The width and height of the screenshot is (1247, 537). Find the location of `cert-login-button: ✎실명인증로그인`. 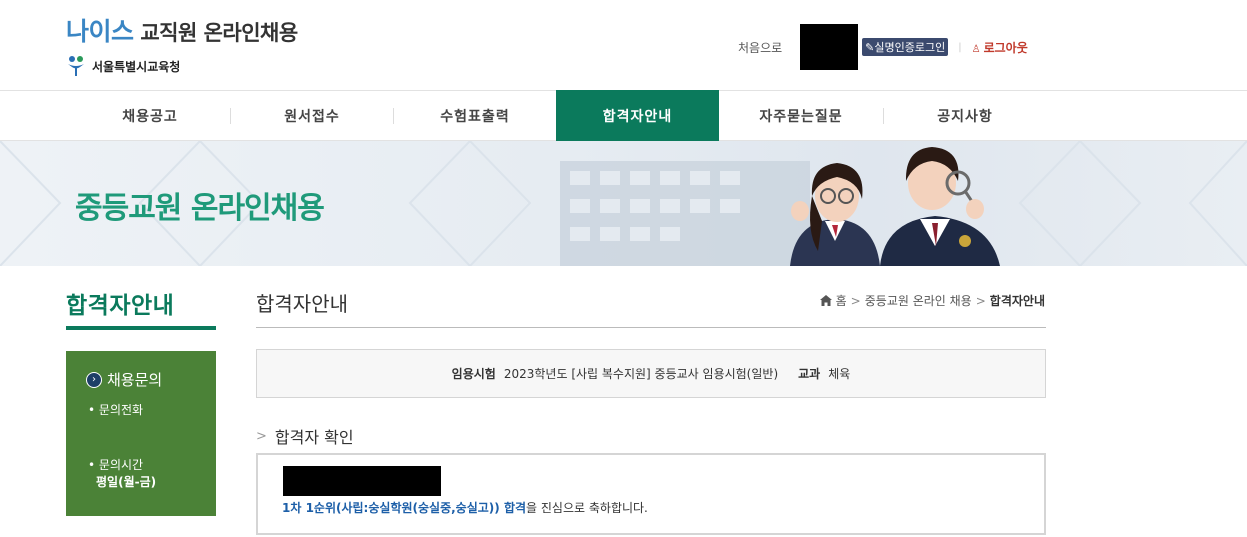

cert-login-button: ✎실명인증로그인 is located at coordinates (905, 47).